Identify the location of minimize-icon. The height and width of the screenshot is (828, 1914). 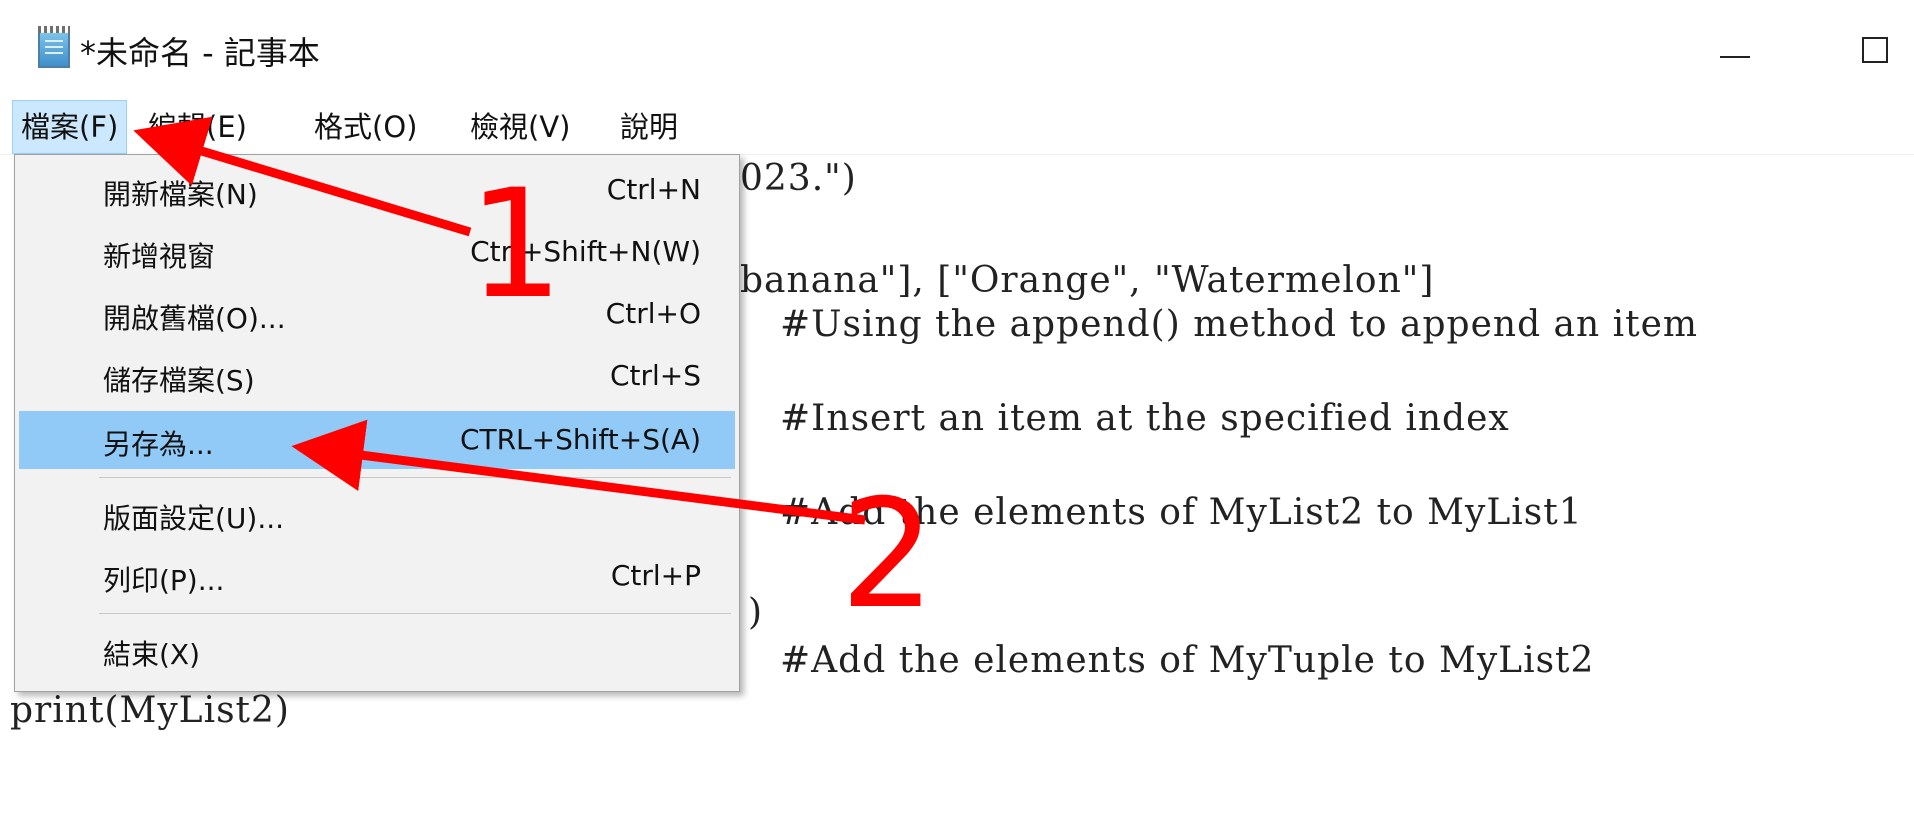
(1735, 57).